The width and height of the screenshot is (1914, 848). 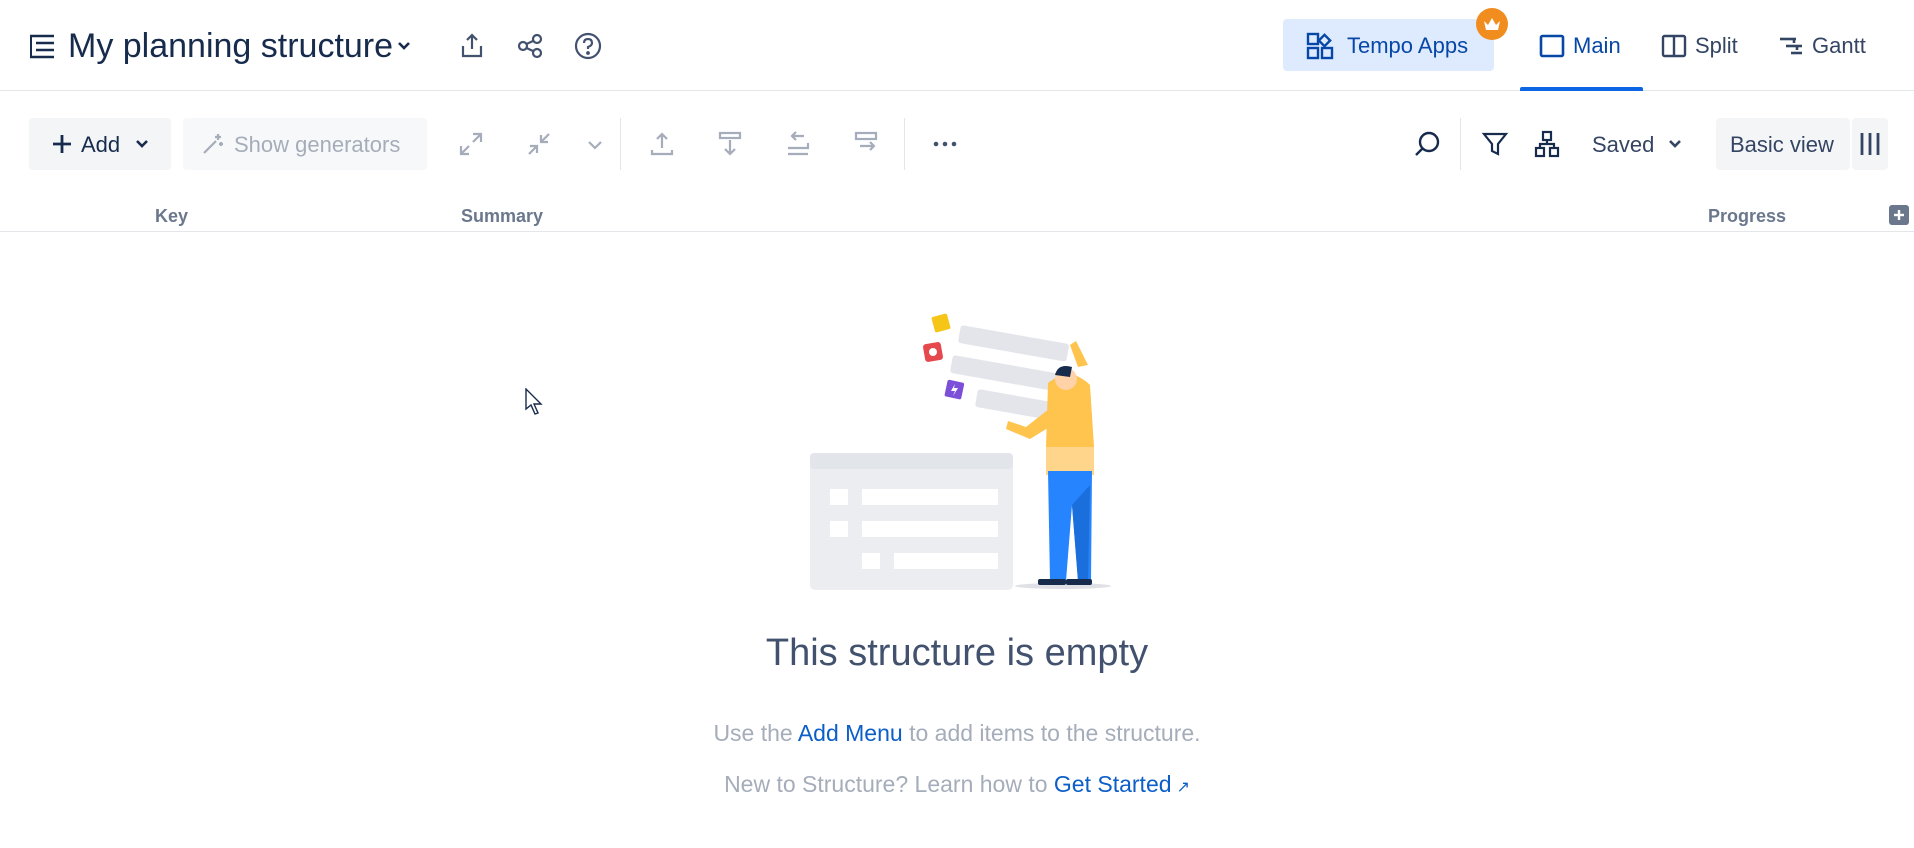 I want to click on basic-view-button: Basic view, so click(x=1783, y=144).